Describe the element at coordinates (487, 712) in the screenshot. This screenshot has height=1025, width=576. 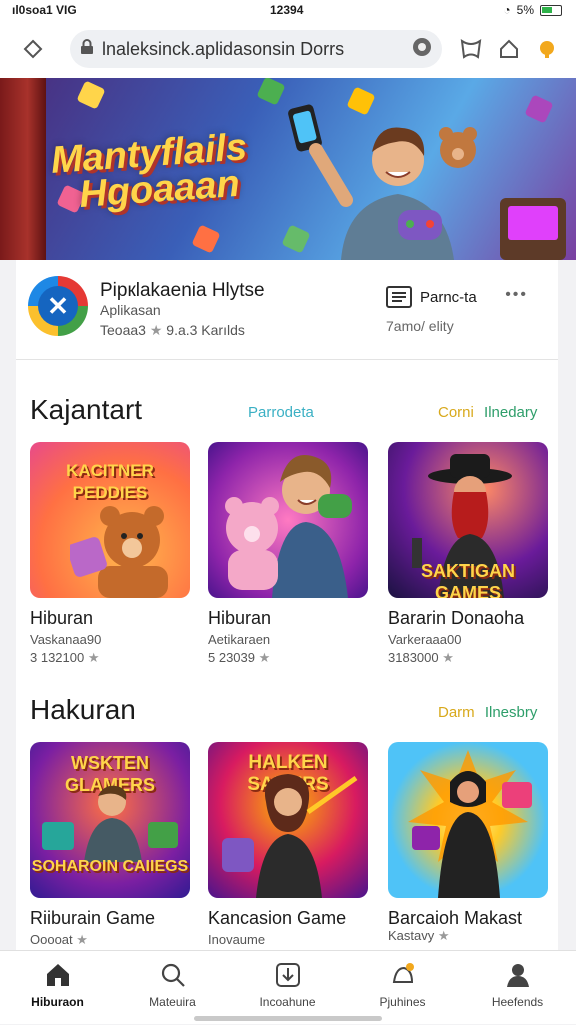
I see `section2-link-more: Darm Ilnesbry` at that location.